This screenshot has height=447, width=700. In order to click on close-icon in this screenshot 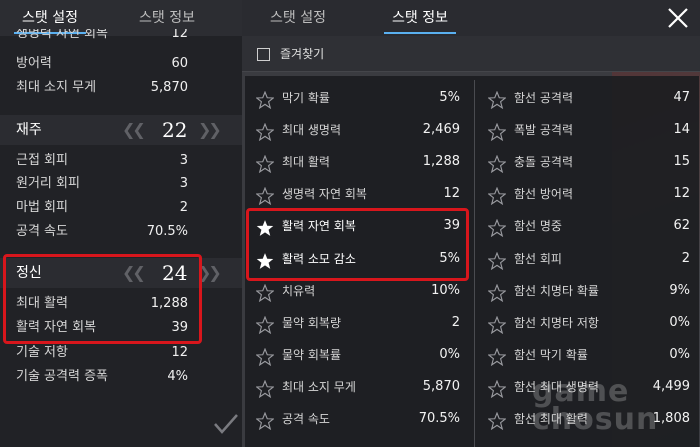, I will do `click(678, 18)`.